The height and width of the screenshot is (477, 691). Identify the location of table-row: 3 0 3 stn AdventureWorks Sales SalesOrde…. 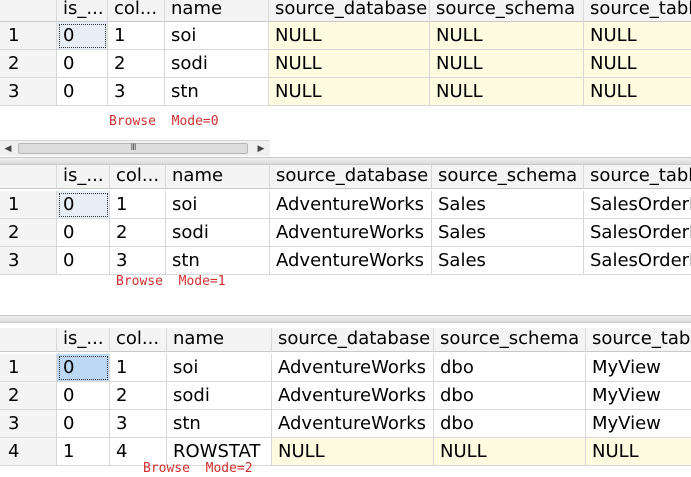
(345, 261).